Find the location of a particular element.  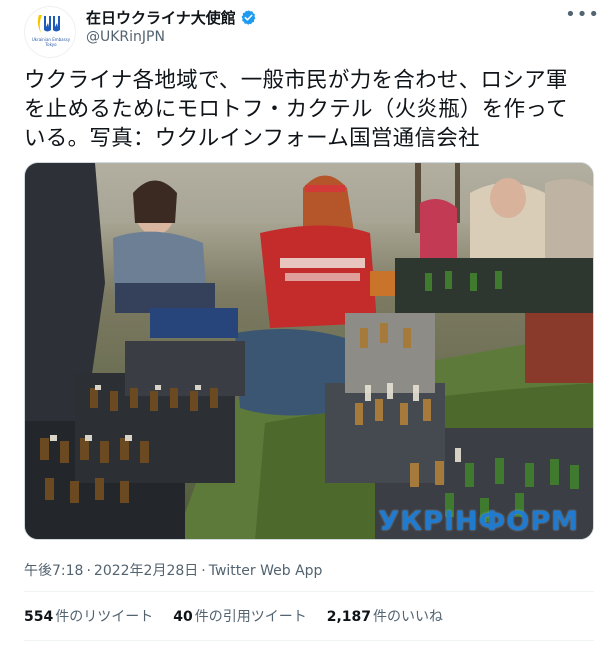

account-name-row: 在日ウクライナ大使館 is located at coordinates (171, 17).